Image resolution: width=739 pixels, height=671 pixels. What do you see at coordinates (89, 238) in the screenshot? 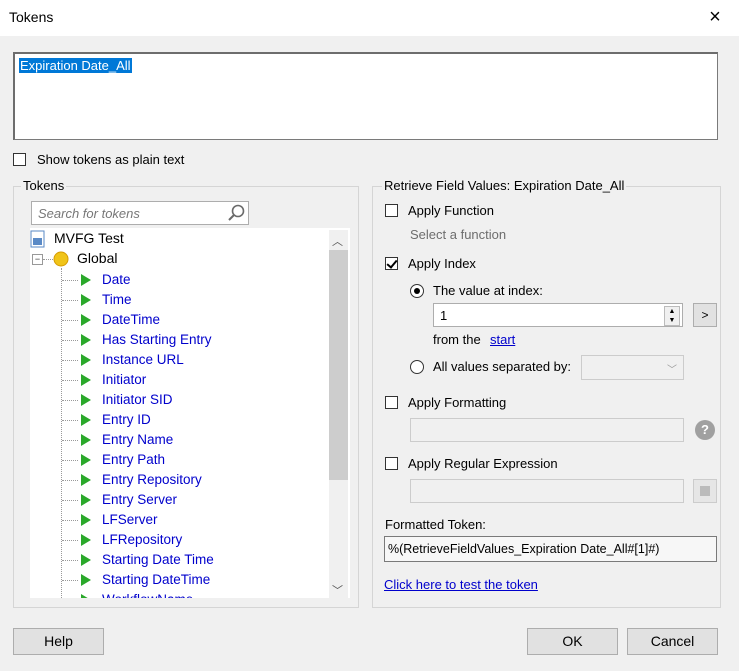
I see `tree-root: MVFG Test` at bounding box center [89, 238].